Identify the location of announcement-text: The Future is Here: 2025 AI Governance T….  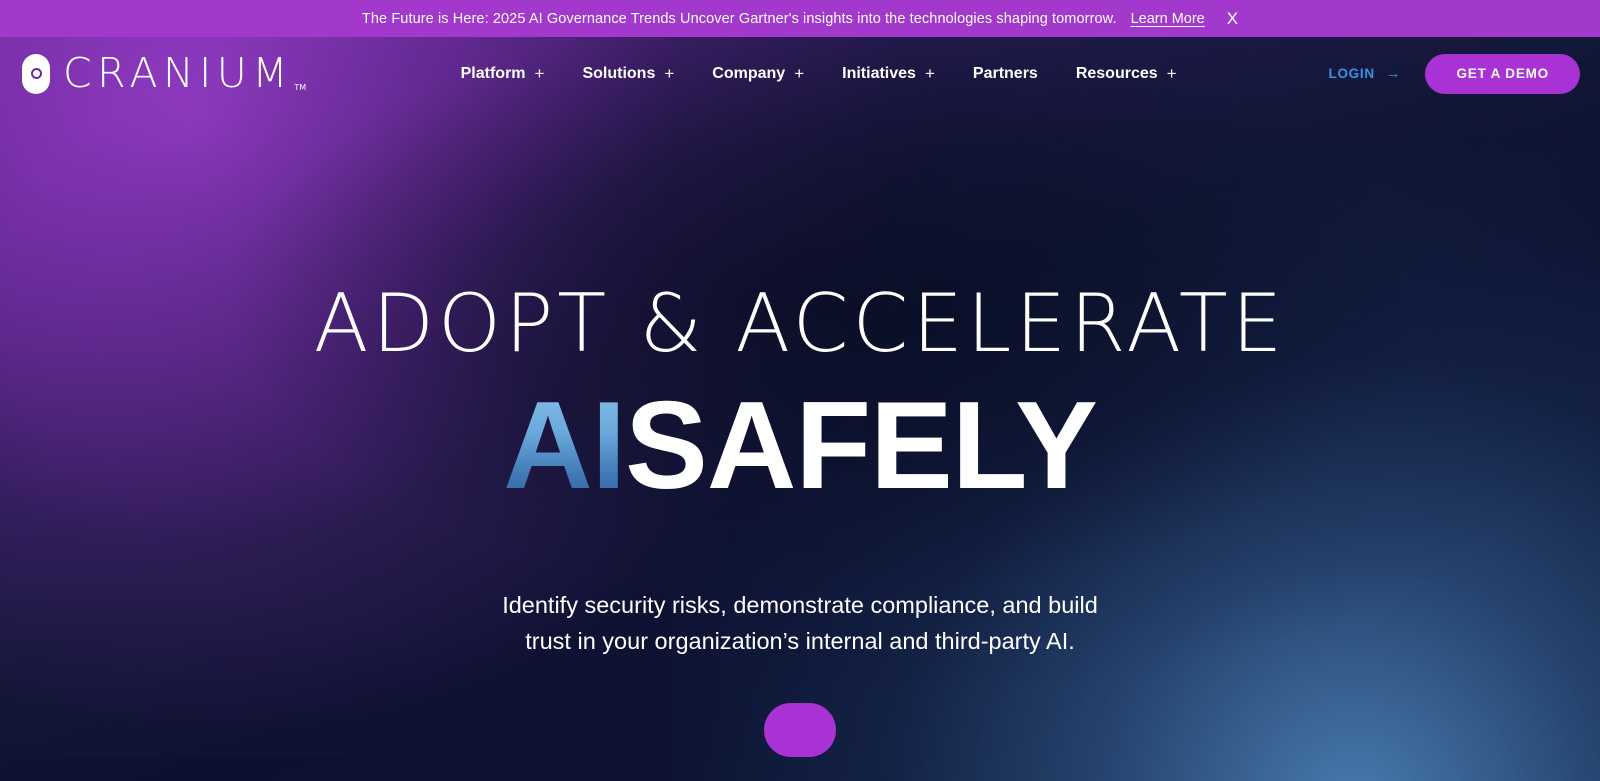
(739, 18).